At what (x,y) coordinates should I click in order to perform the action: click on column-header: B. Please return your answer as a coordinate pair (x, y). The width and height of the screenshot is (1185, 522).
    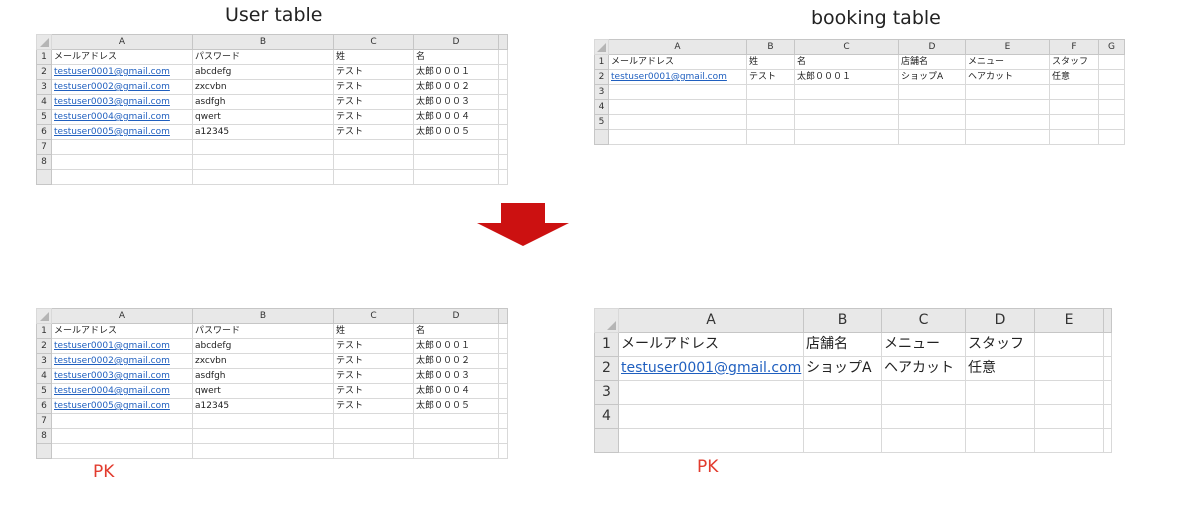
    Looking at the image, I should click on (263, 316).